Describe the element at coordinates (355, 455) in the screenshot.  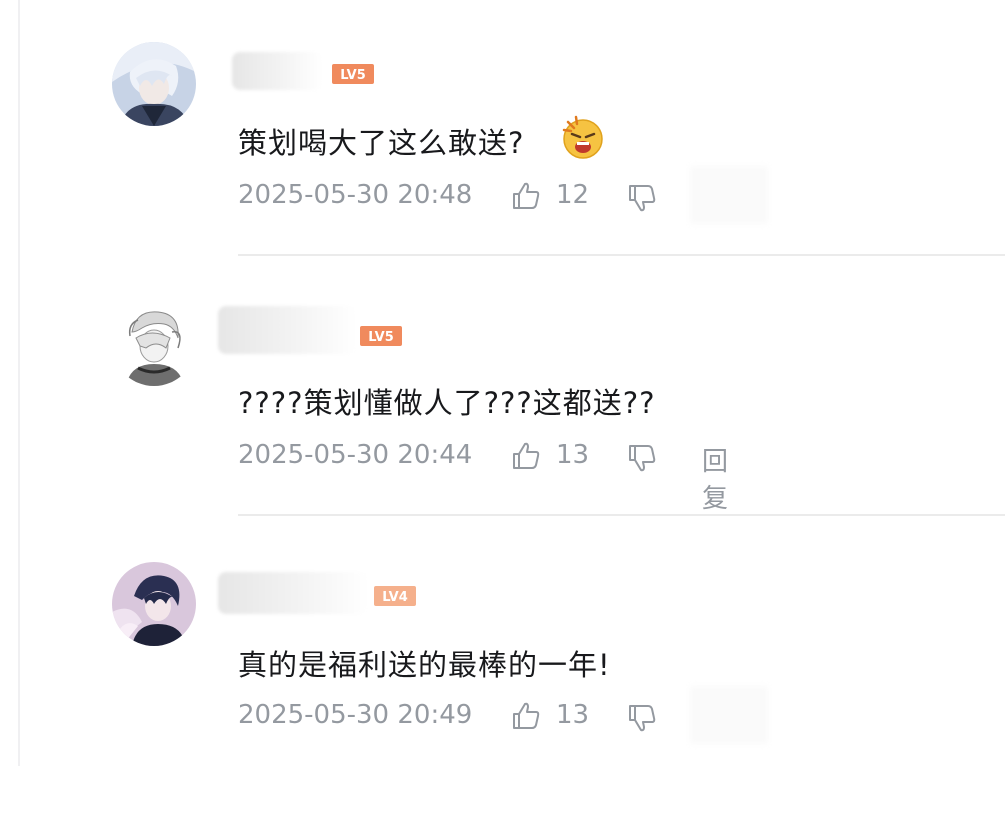
I see `timestamp: 2025-05-30 20:44` at that location.